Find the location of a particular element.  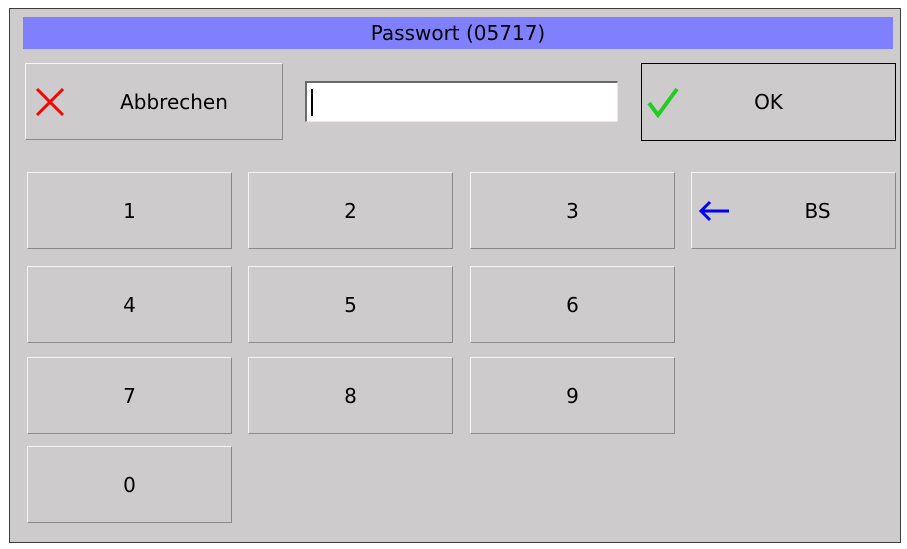

key-7: 7 is located at coordinates (129, 395).